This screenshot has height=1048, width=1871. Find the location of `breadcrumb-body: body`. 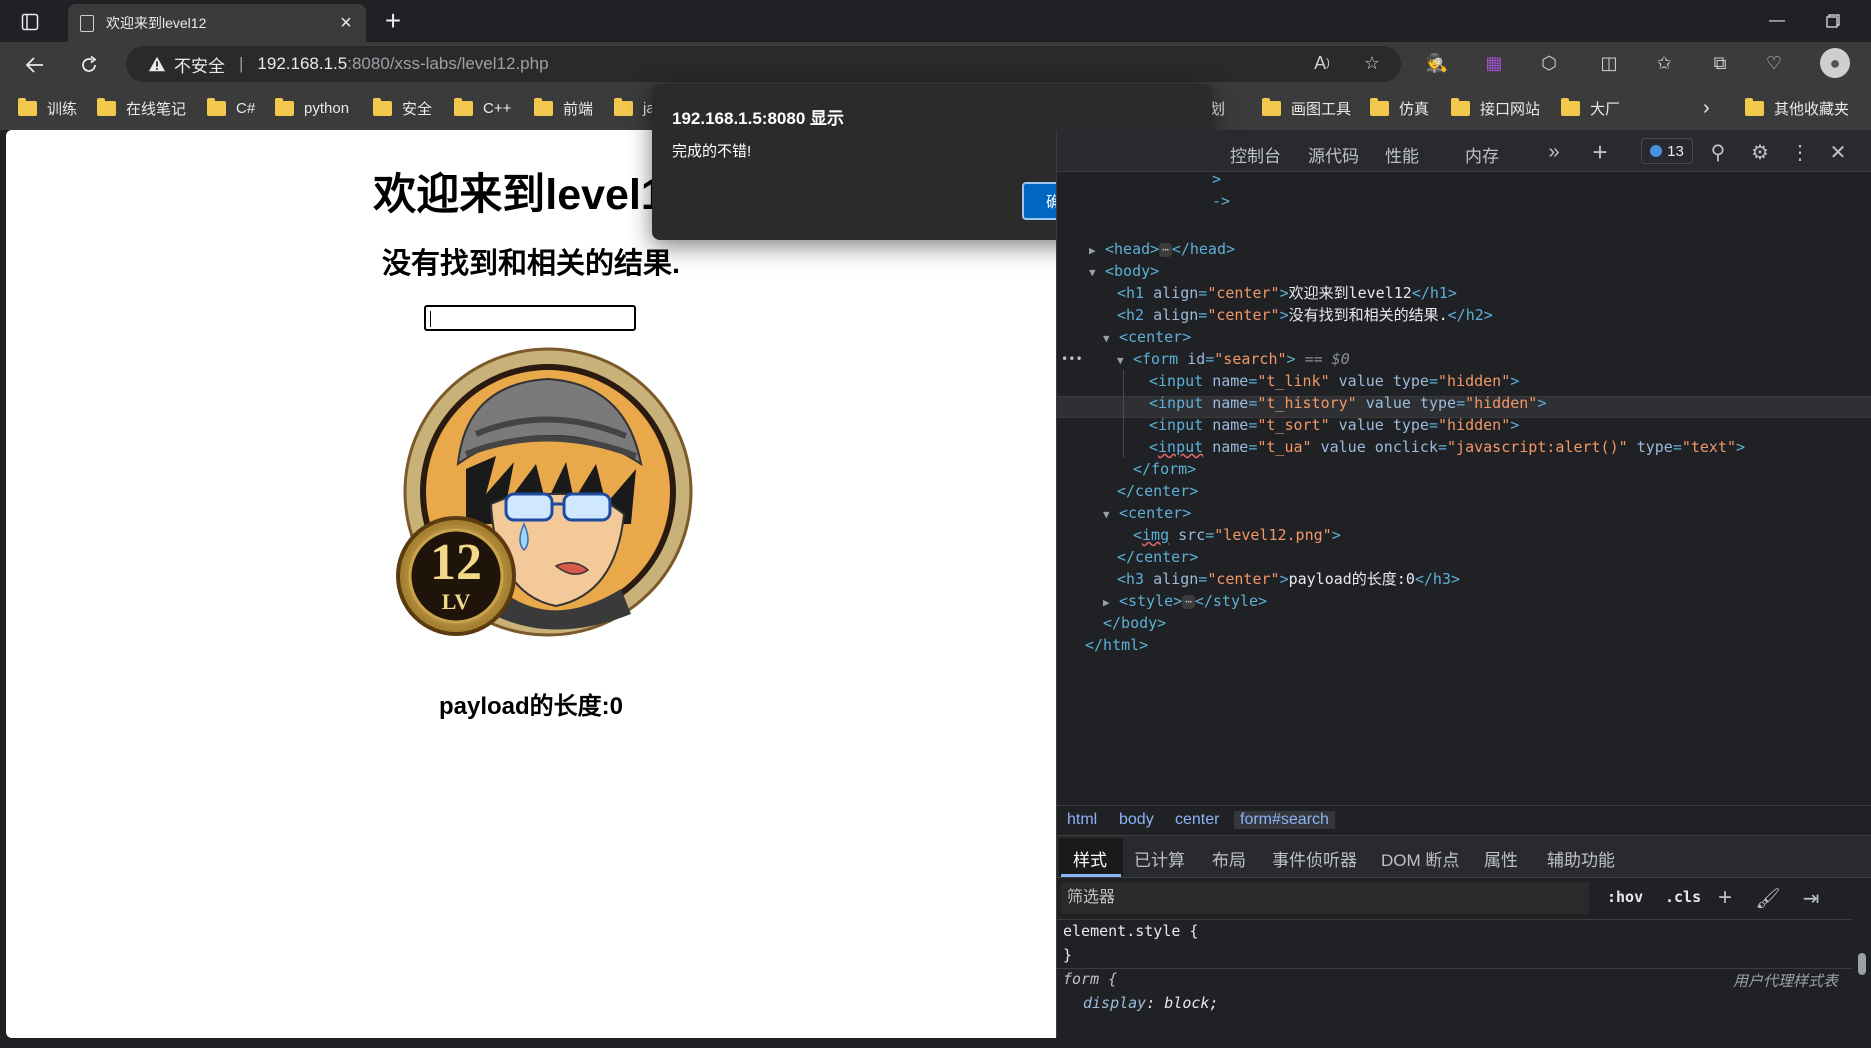

breadcrumb-body: body is located at coordinates (1136, 820).